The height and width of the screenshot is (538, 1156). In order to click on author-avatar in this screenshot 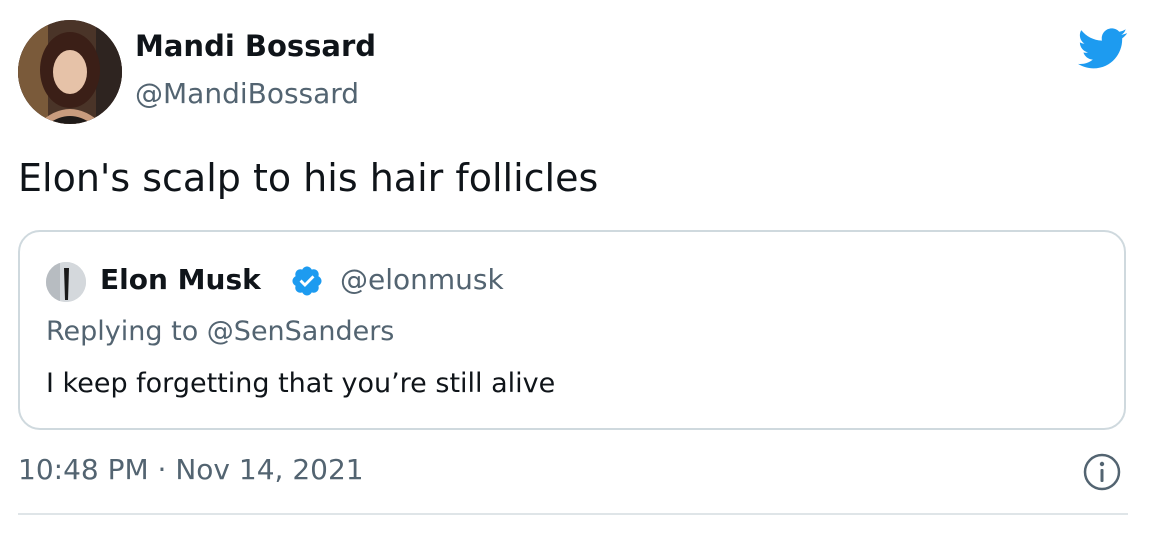, I will do `click(70, 72)`.